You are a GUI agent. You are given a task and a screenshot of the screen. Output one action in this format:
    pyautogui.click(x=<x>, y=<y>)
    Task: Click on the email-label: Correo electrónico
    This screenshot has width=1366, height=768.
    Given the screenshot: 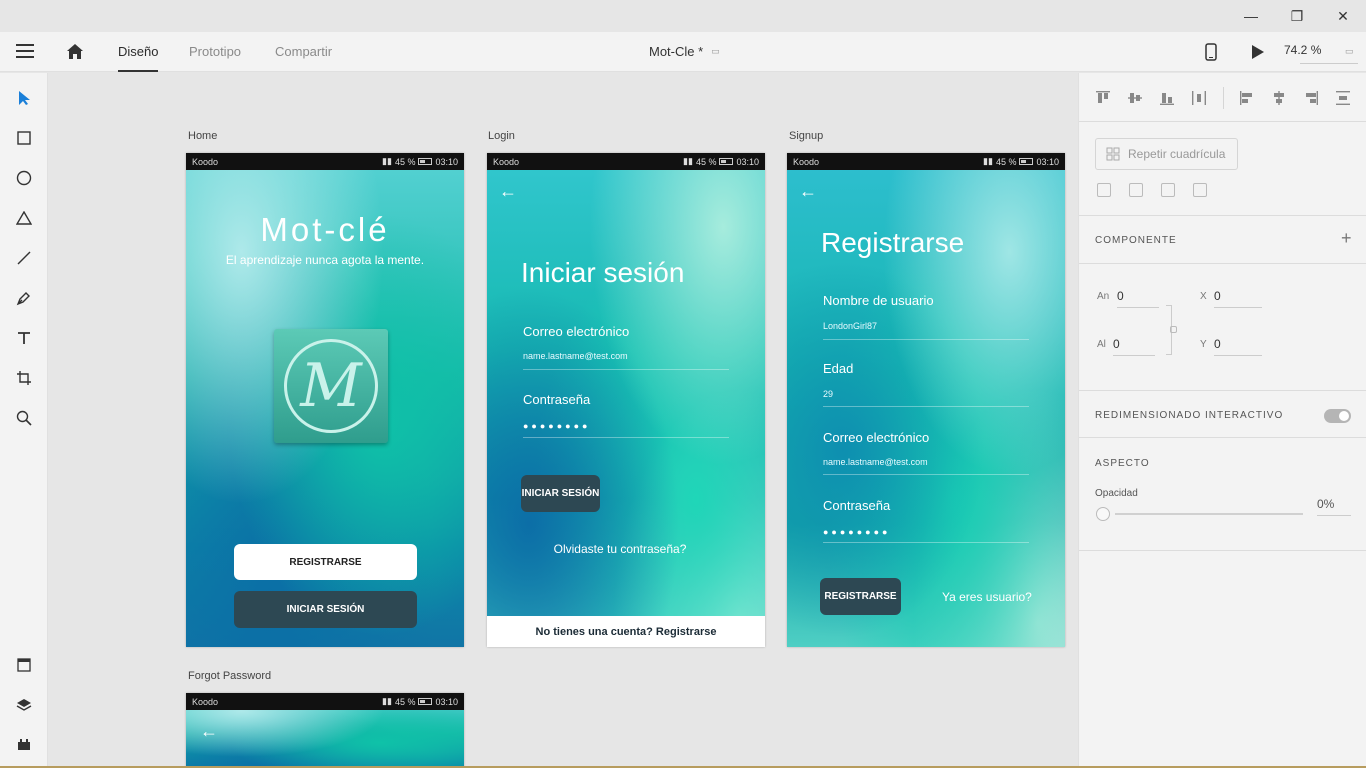 What is the action you would take?
    pyautogui.click(x=876, y=437)
    